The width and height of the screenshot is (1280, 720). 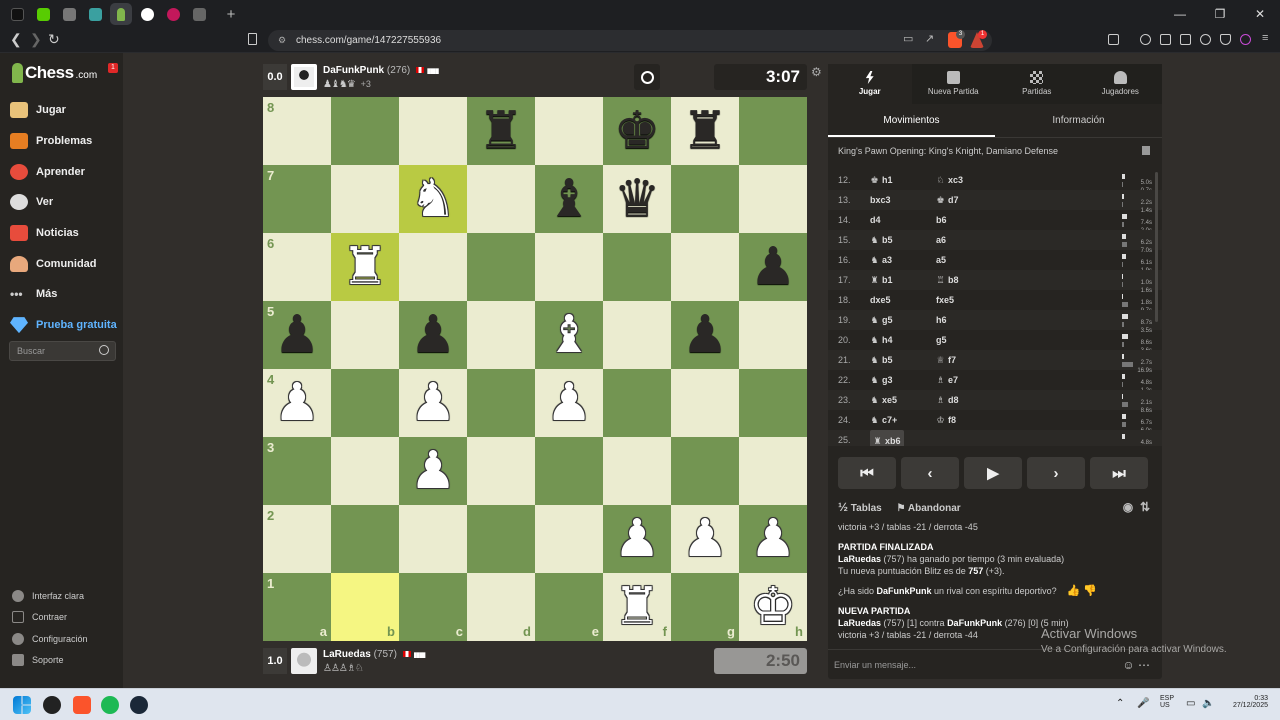 I want to click on square-e3, so click(x=569, y=471).